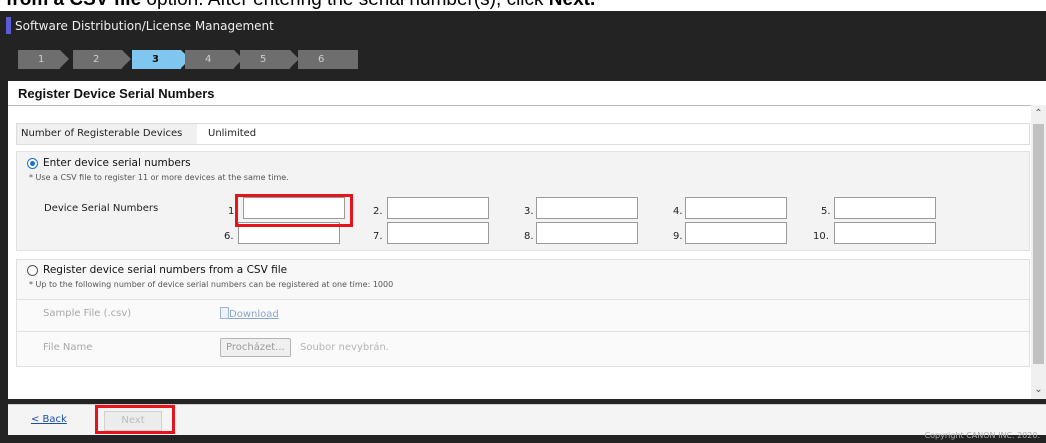 The image size is (1046, 443). What do you see at coordinates (49, 419) in the screenshot?
I see `back-link: < Back` at bounding box center [49, 419].